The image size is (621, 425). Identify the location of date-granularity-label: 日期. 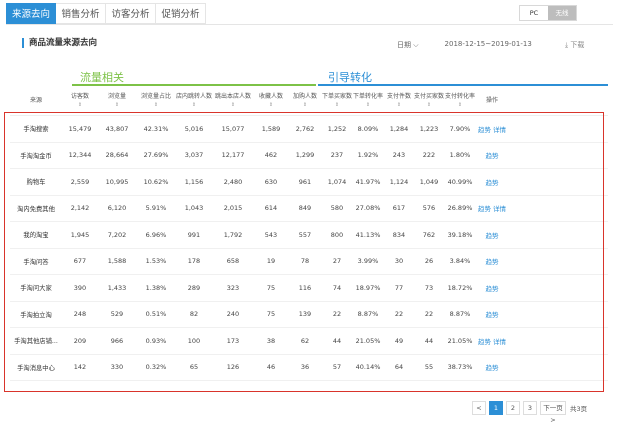
(404, 45).